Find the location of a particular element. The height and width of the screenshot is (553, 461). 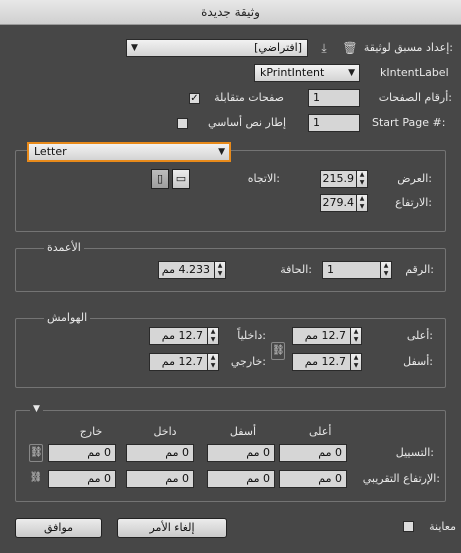

intent-label: kIntentLabel is located at coordinates (414, 72).